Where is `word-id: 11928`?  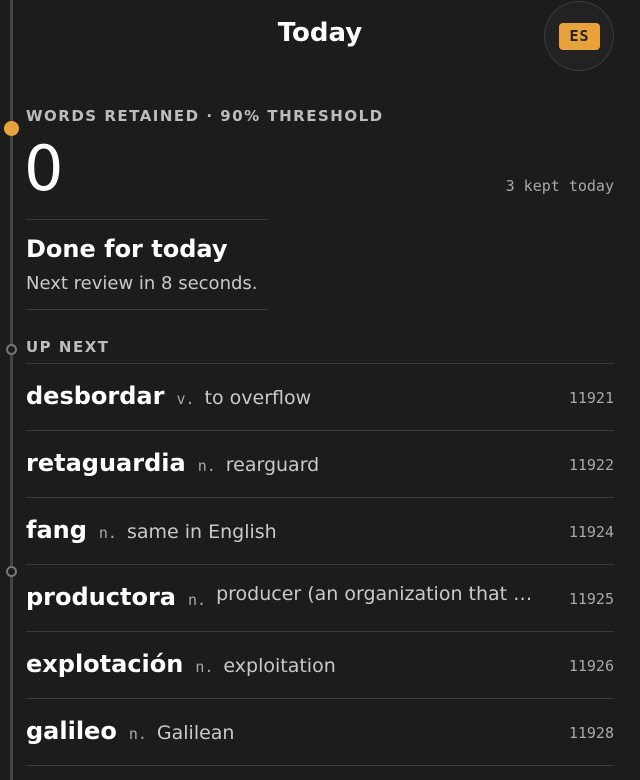
word-id: 11928 is located at coordinates (591, 733).